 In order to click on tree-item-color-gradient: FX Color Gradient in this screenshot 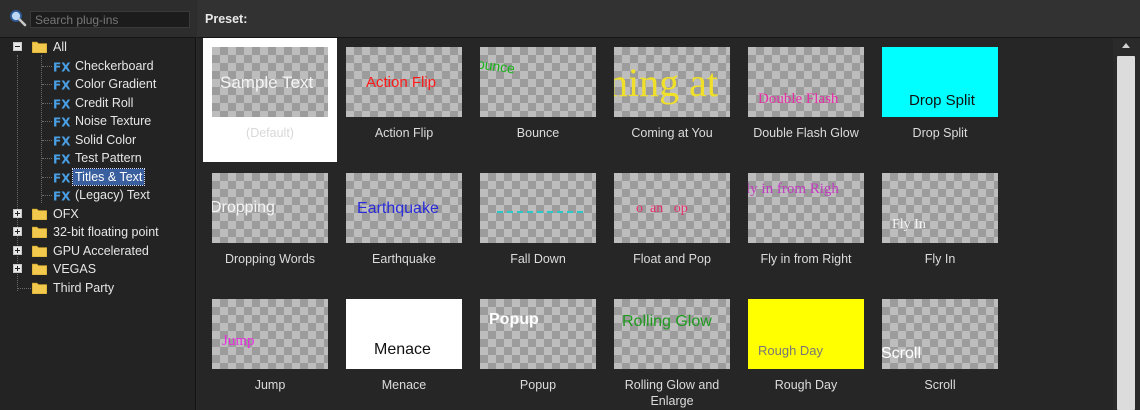, I will do `click(98, 84)`.